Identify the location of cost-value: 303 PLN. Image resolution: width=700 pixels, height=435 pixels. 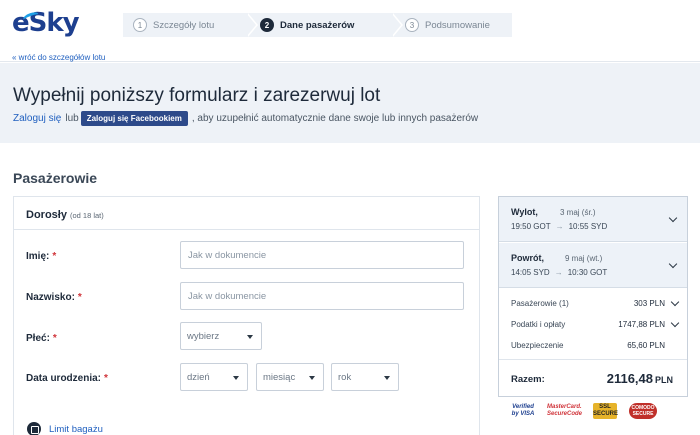
(649, 303).